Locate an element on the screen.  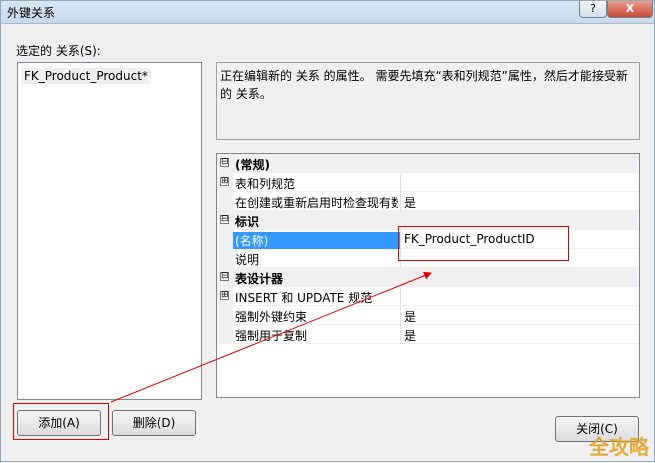
annotation-arrow is located at coordinates (271, 337).